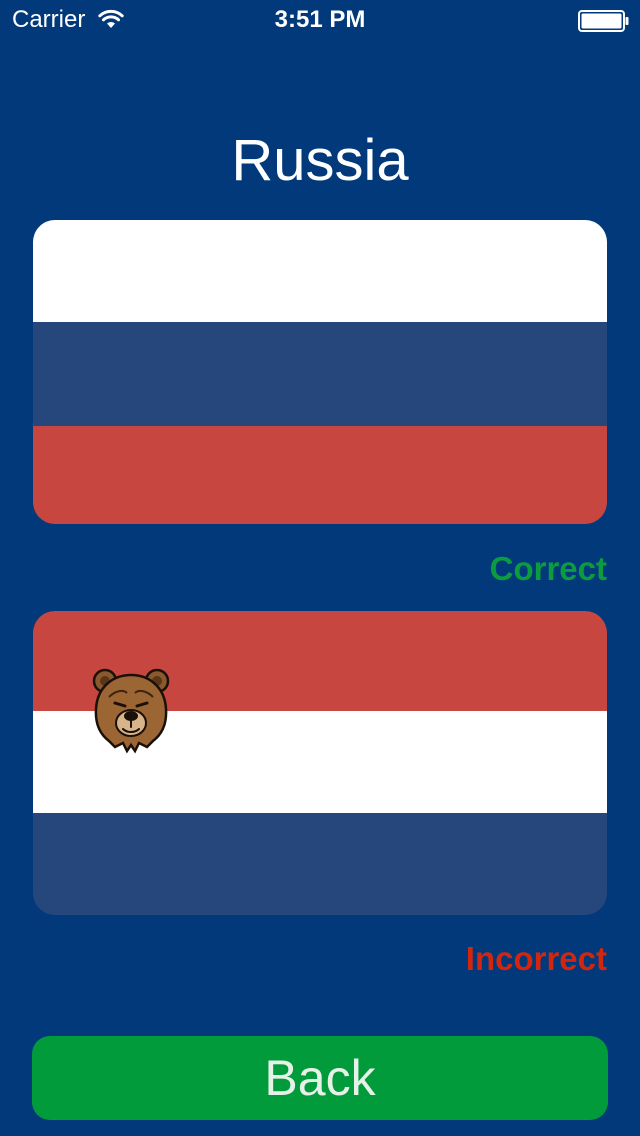 This screenshot has height=1136, width=640. I want to click on flag-stripe-white, so click(320, 271).